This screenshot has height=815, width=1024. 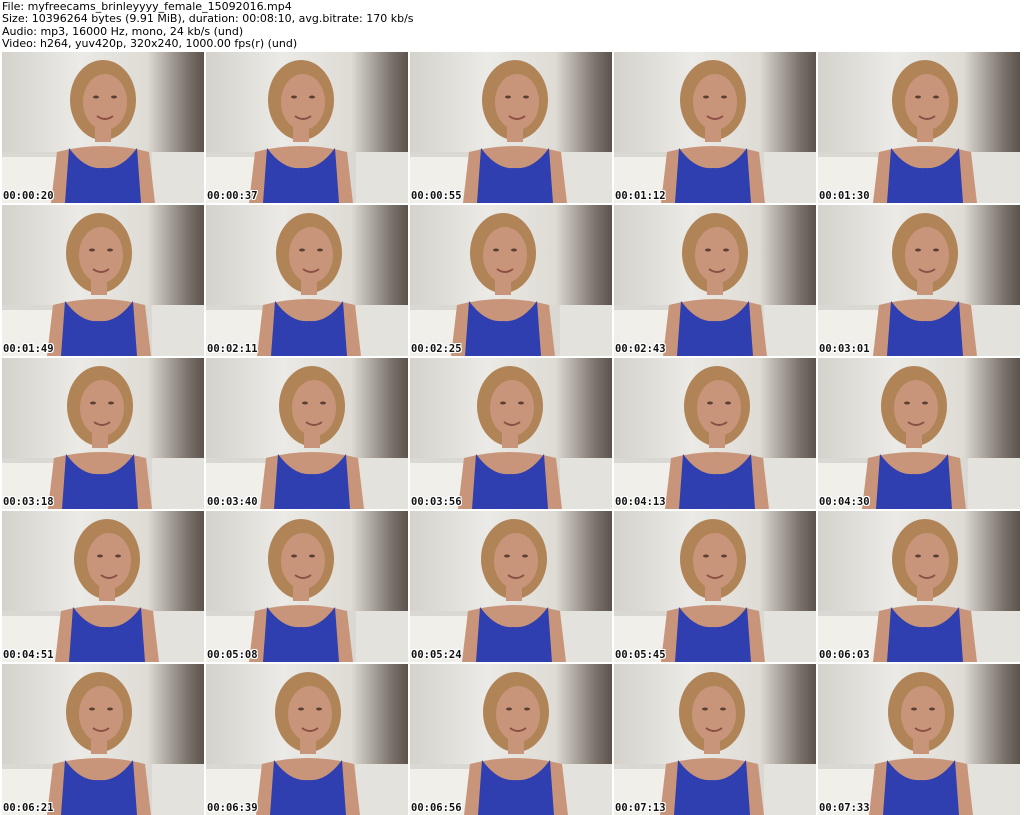 I want to click on frame-timestamp: 00:06:39, so click(x=232, y=808).